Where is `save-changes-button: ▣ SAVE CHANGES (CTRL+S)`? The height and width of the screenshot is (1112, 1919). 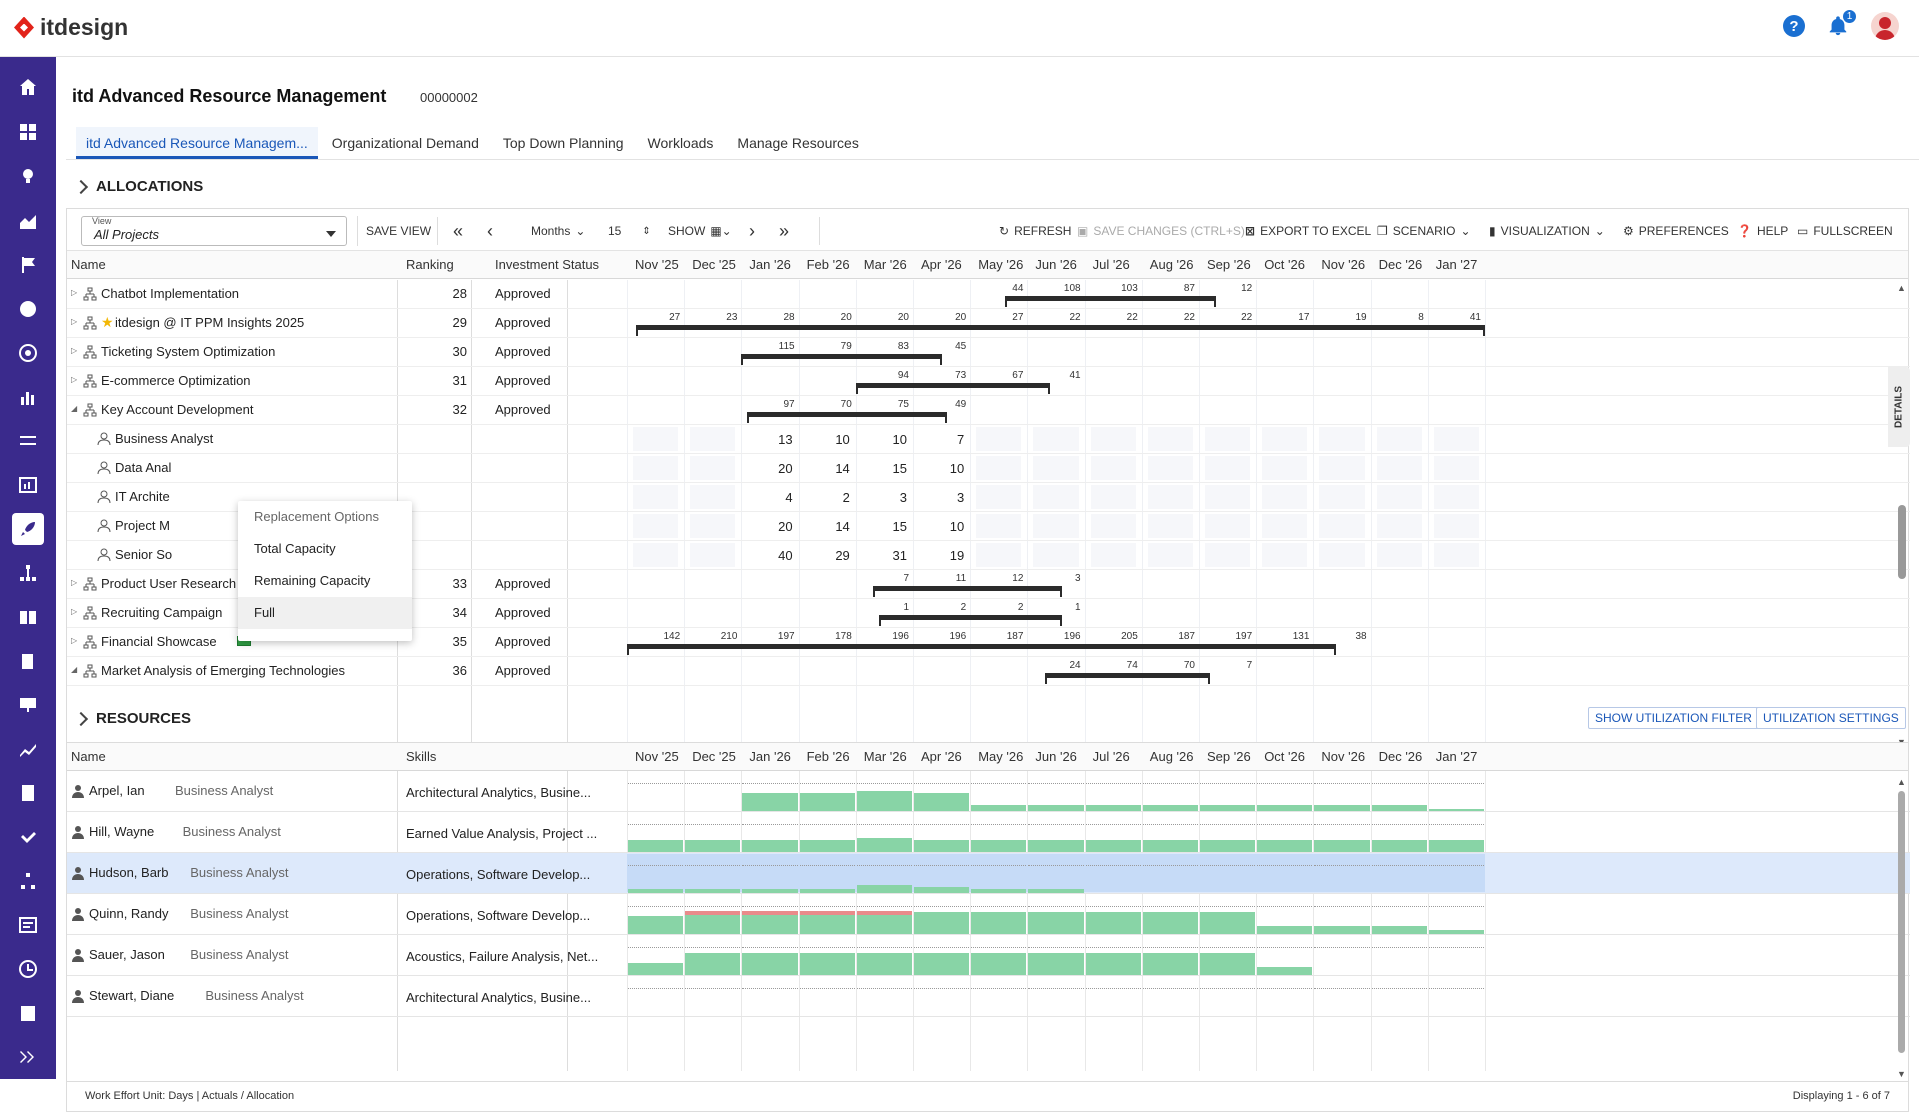 save-changes-button: ▣ SAVE CHANGES (CTRL+S) is located at coordinates (1161, 231).